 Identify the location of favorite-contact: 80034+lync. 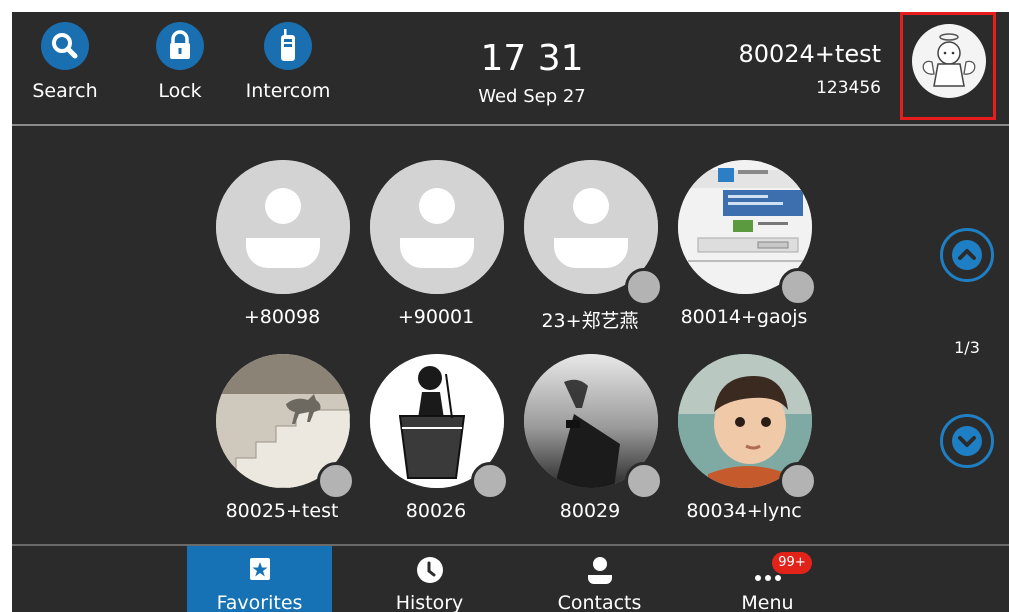
(749, 454).